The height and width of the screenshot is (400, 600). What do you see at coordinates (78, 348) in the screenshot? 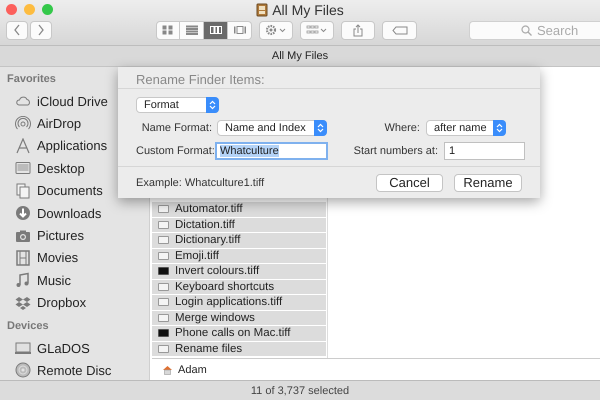
I see `sidebar-item: GLaDOS` at bounding box center [78, 348].